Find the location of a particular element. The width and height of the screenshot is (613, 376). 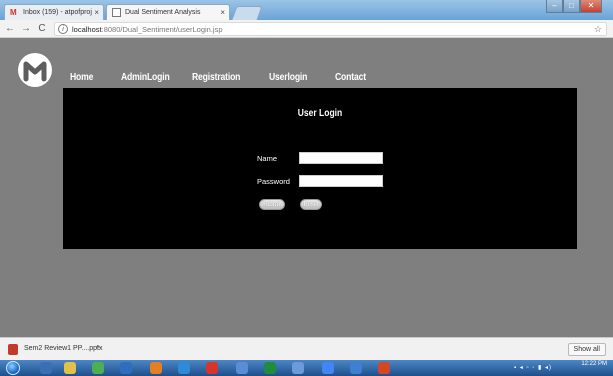

nav-user-login: Userlogin is located at coordinates (288, 77).